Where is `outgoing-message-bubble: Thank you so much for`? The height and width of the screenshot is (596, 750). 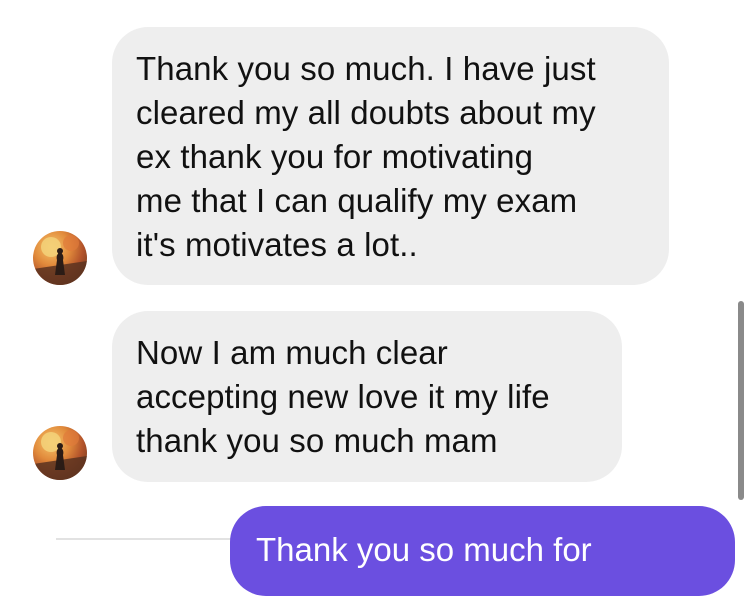
outgoing-message-bubble: Thank you so much for is located at coordinates (482, 551).